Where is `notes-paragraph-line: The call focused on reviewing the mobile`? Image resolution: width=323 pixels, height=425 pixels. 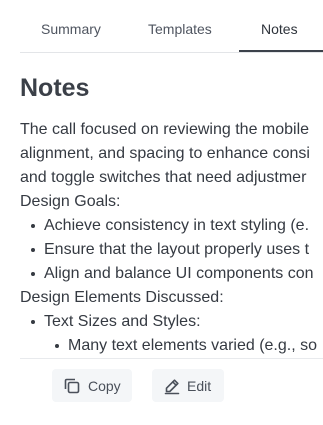
notes-paragraph-line: The call focused on reviewing the mobile is located at coordinates (165, 129).